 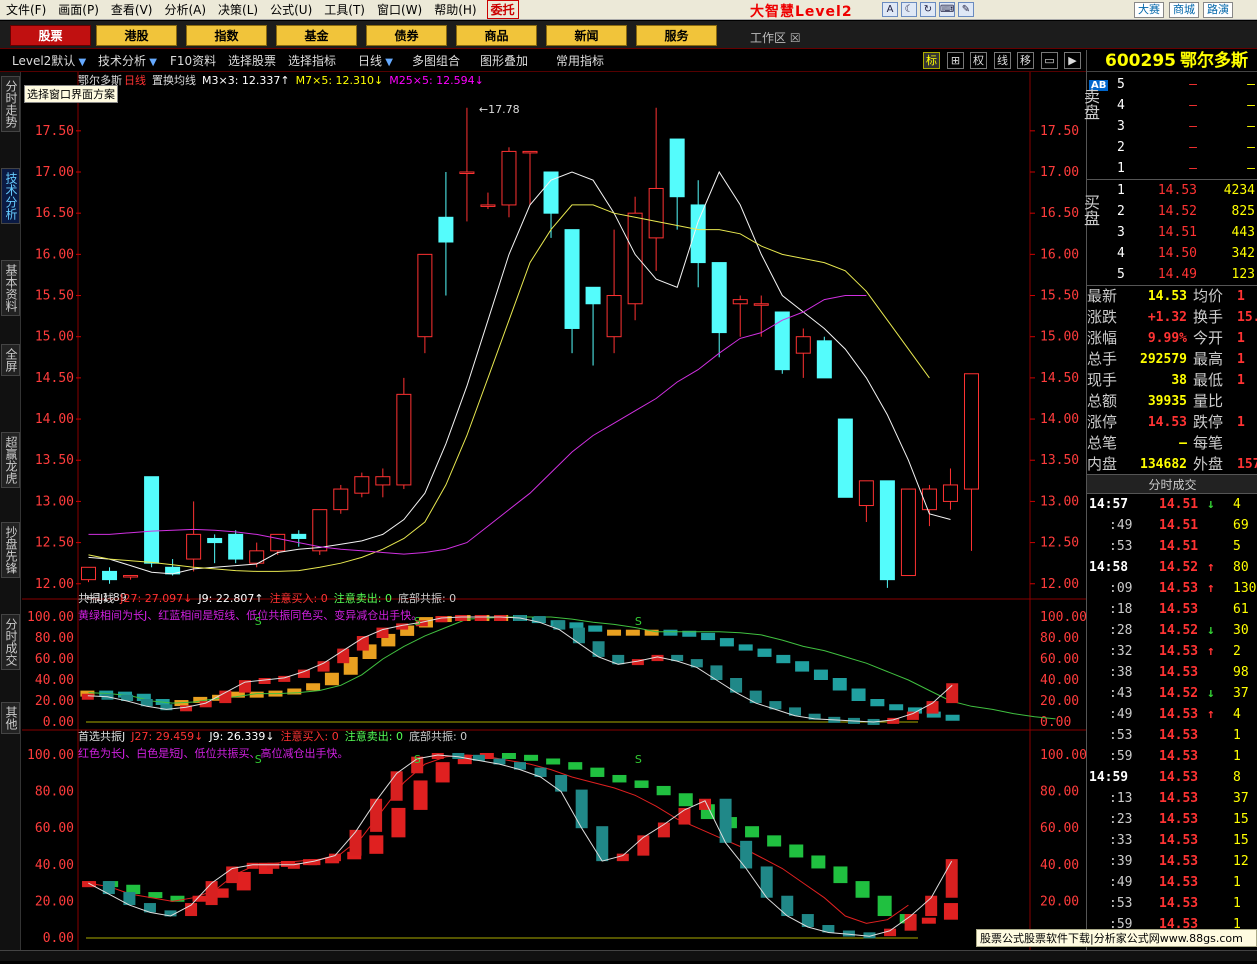 I want to click on moon-icon: ☾, so click(x=909, y=9).